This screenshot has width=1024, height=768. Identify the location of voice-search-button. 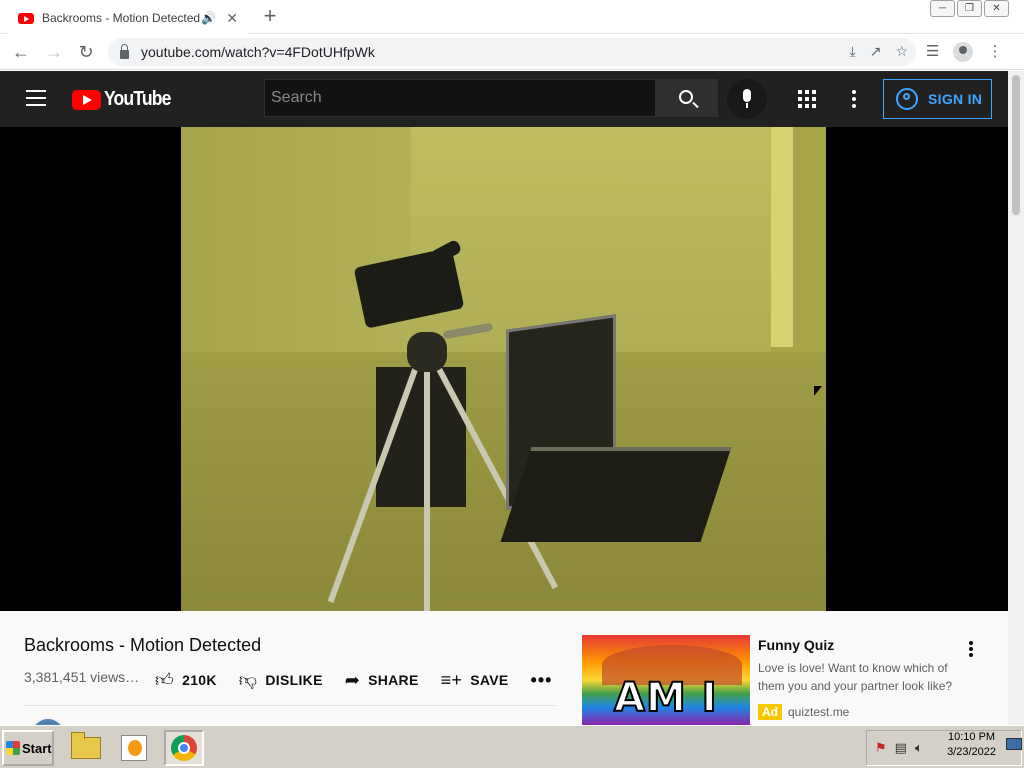
(747, 99).